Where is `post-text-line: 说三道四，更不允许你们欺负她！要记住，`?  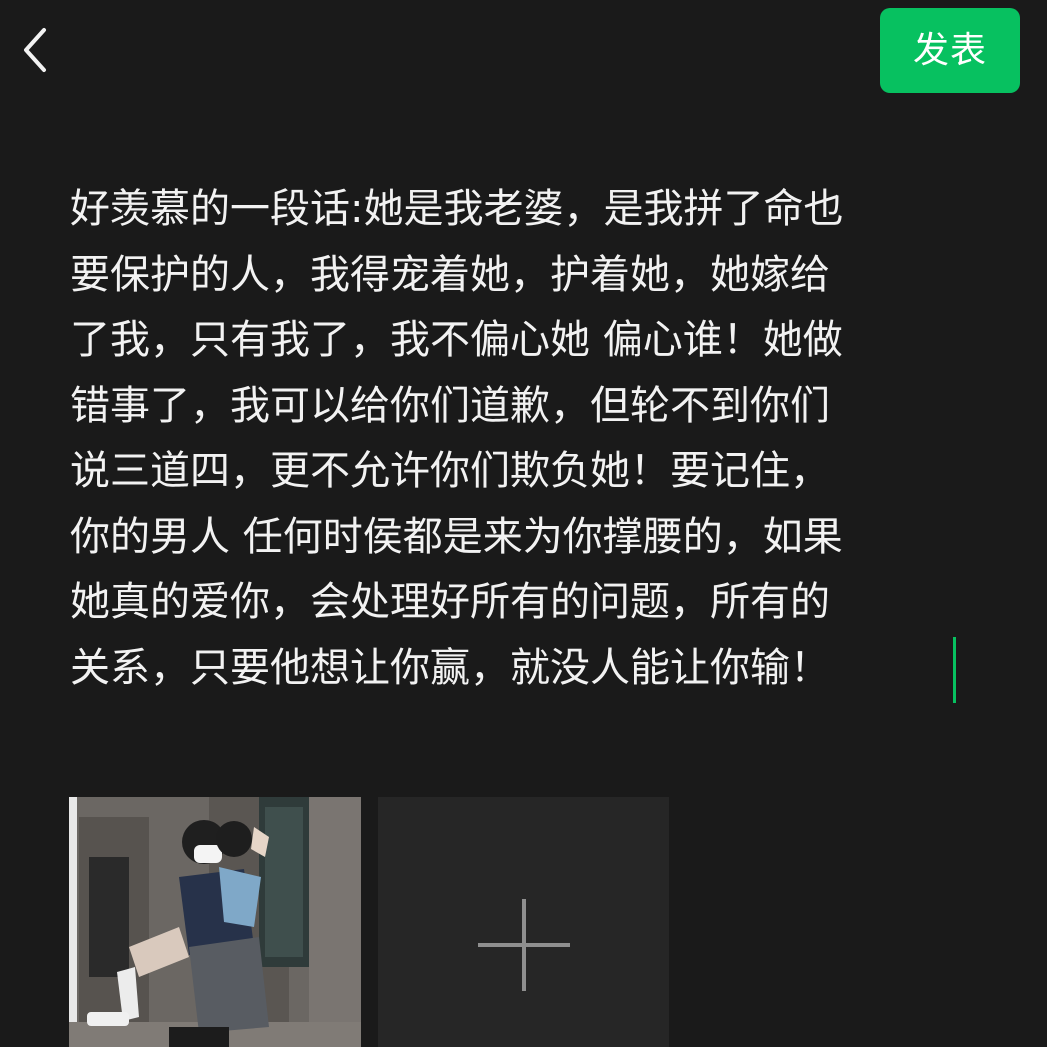 post-text-line: 说三道四，更不允许你们欺负她！要记住， is located at coordinates (450, 471).